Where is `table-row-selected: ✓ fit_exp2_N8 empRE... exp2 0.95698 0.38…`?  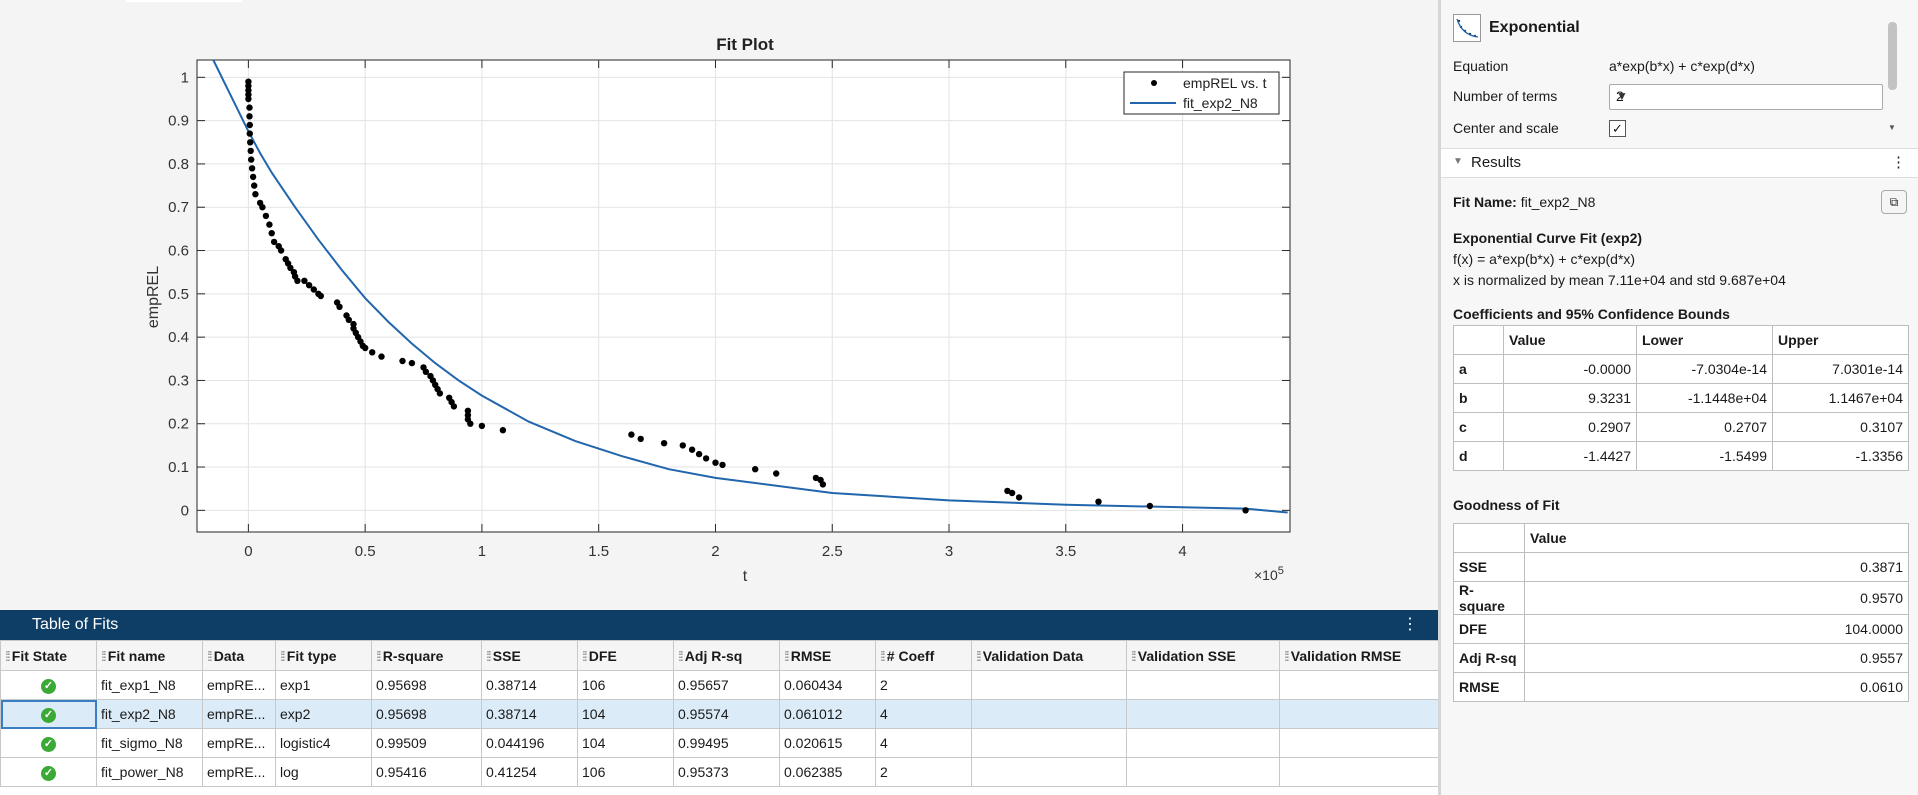 table-row-selected: ✓ fit_exp2_N8 empRE... exp2 0.95698 0.38… is located at coordinates (720, 714).